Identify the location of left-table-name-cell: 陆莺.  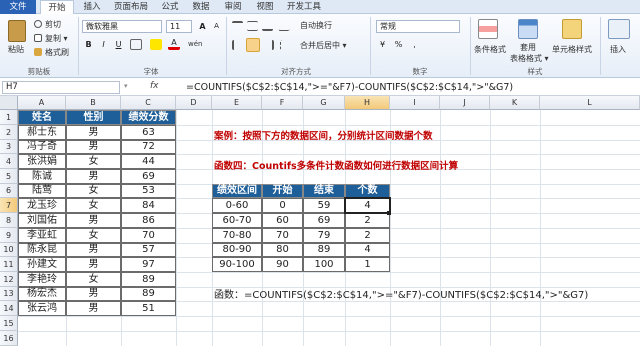
(42, 191).